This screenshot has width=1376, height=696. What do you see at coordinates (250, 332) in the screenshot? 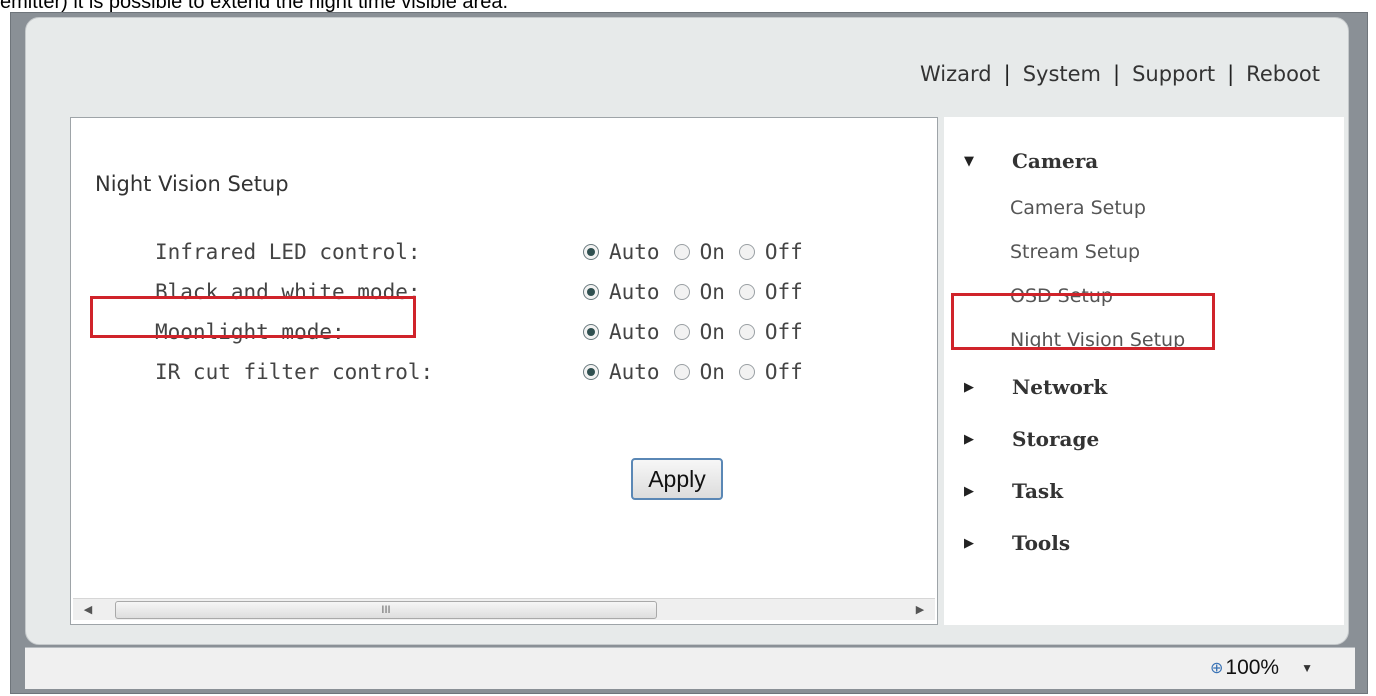
I see `setting-label: Moonlight mode:` at bounding box center [250, 332].